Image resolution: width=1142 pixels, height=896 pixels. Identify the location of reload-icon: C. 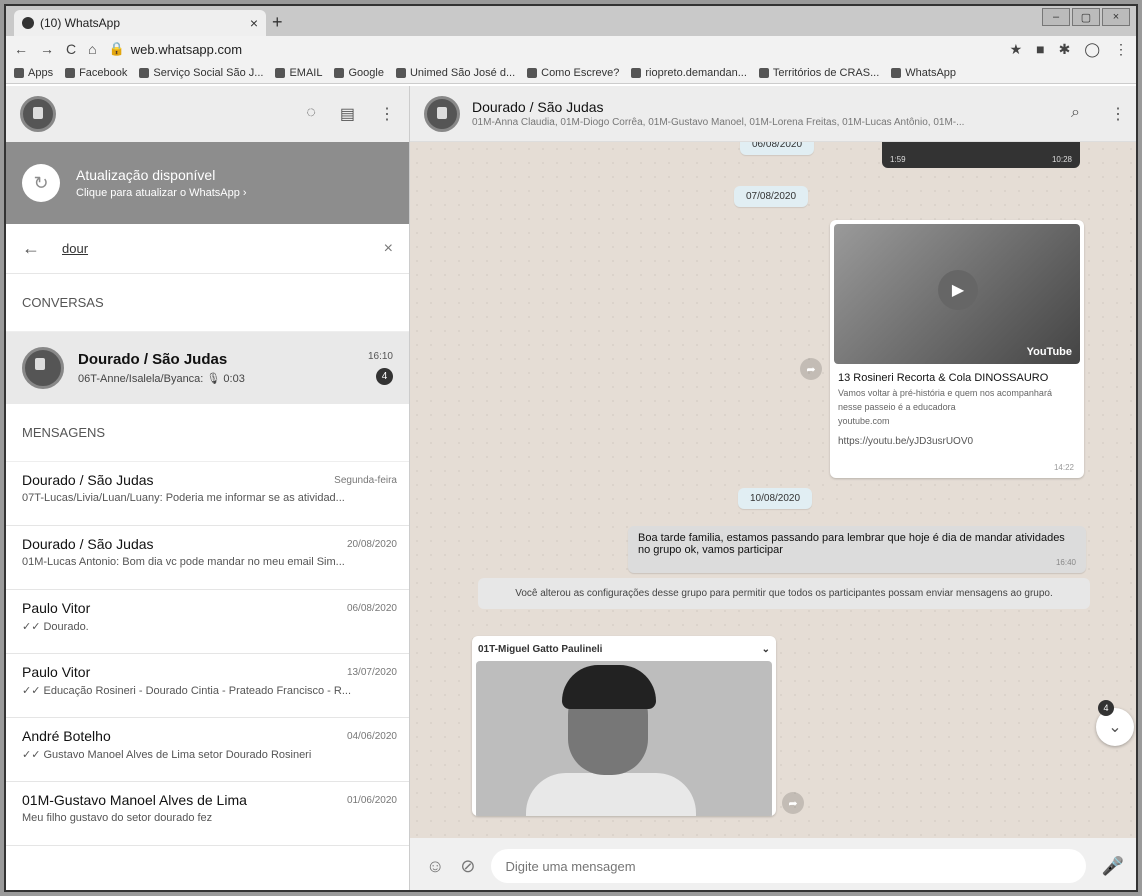
(71, 49).